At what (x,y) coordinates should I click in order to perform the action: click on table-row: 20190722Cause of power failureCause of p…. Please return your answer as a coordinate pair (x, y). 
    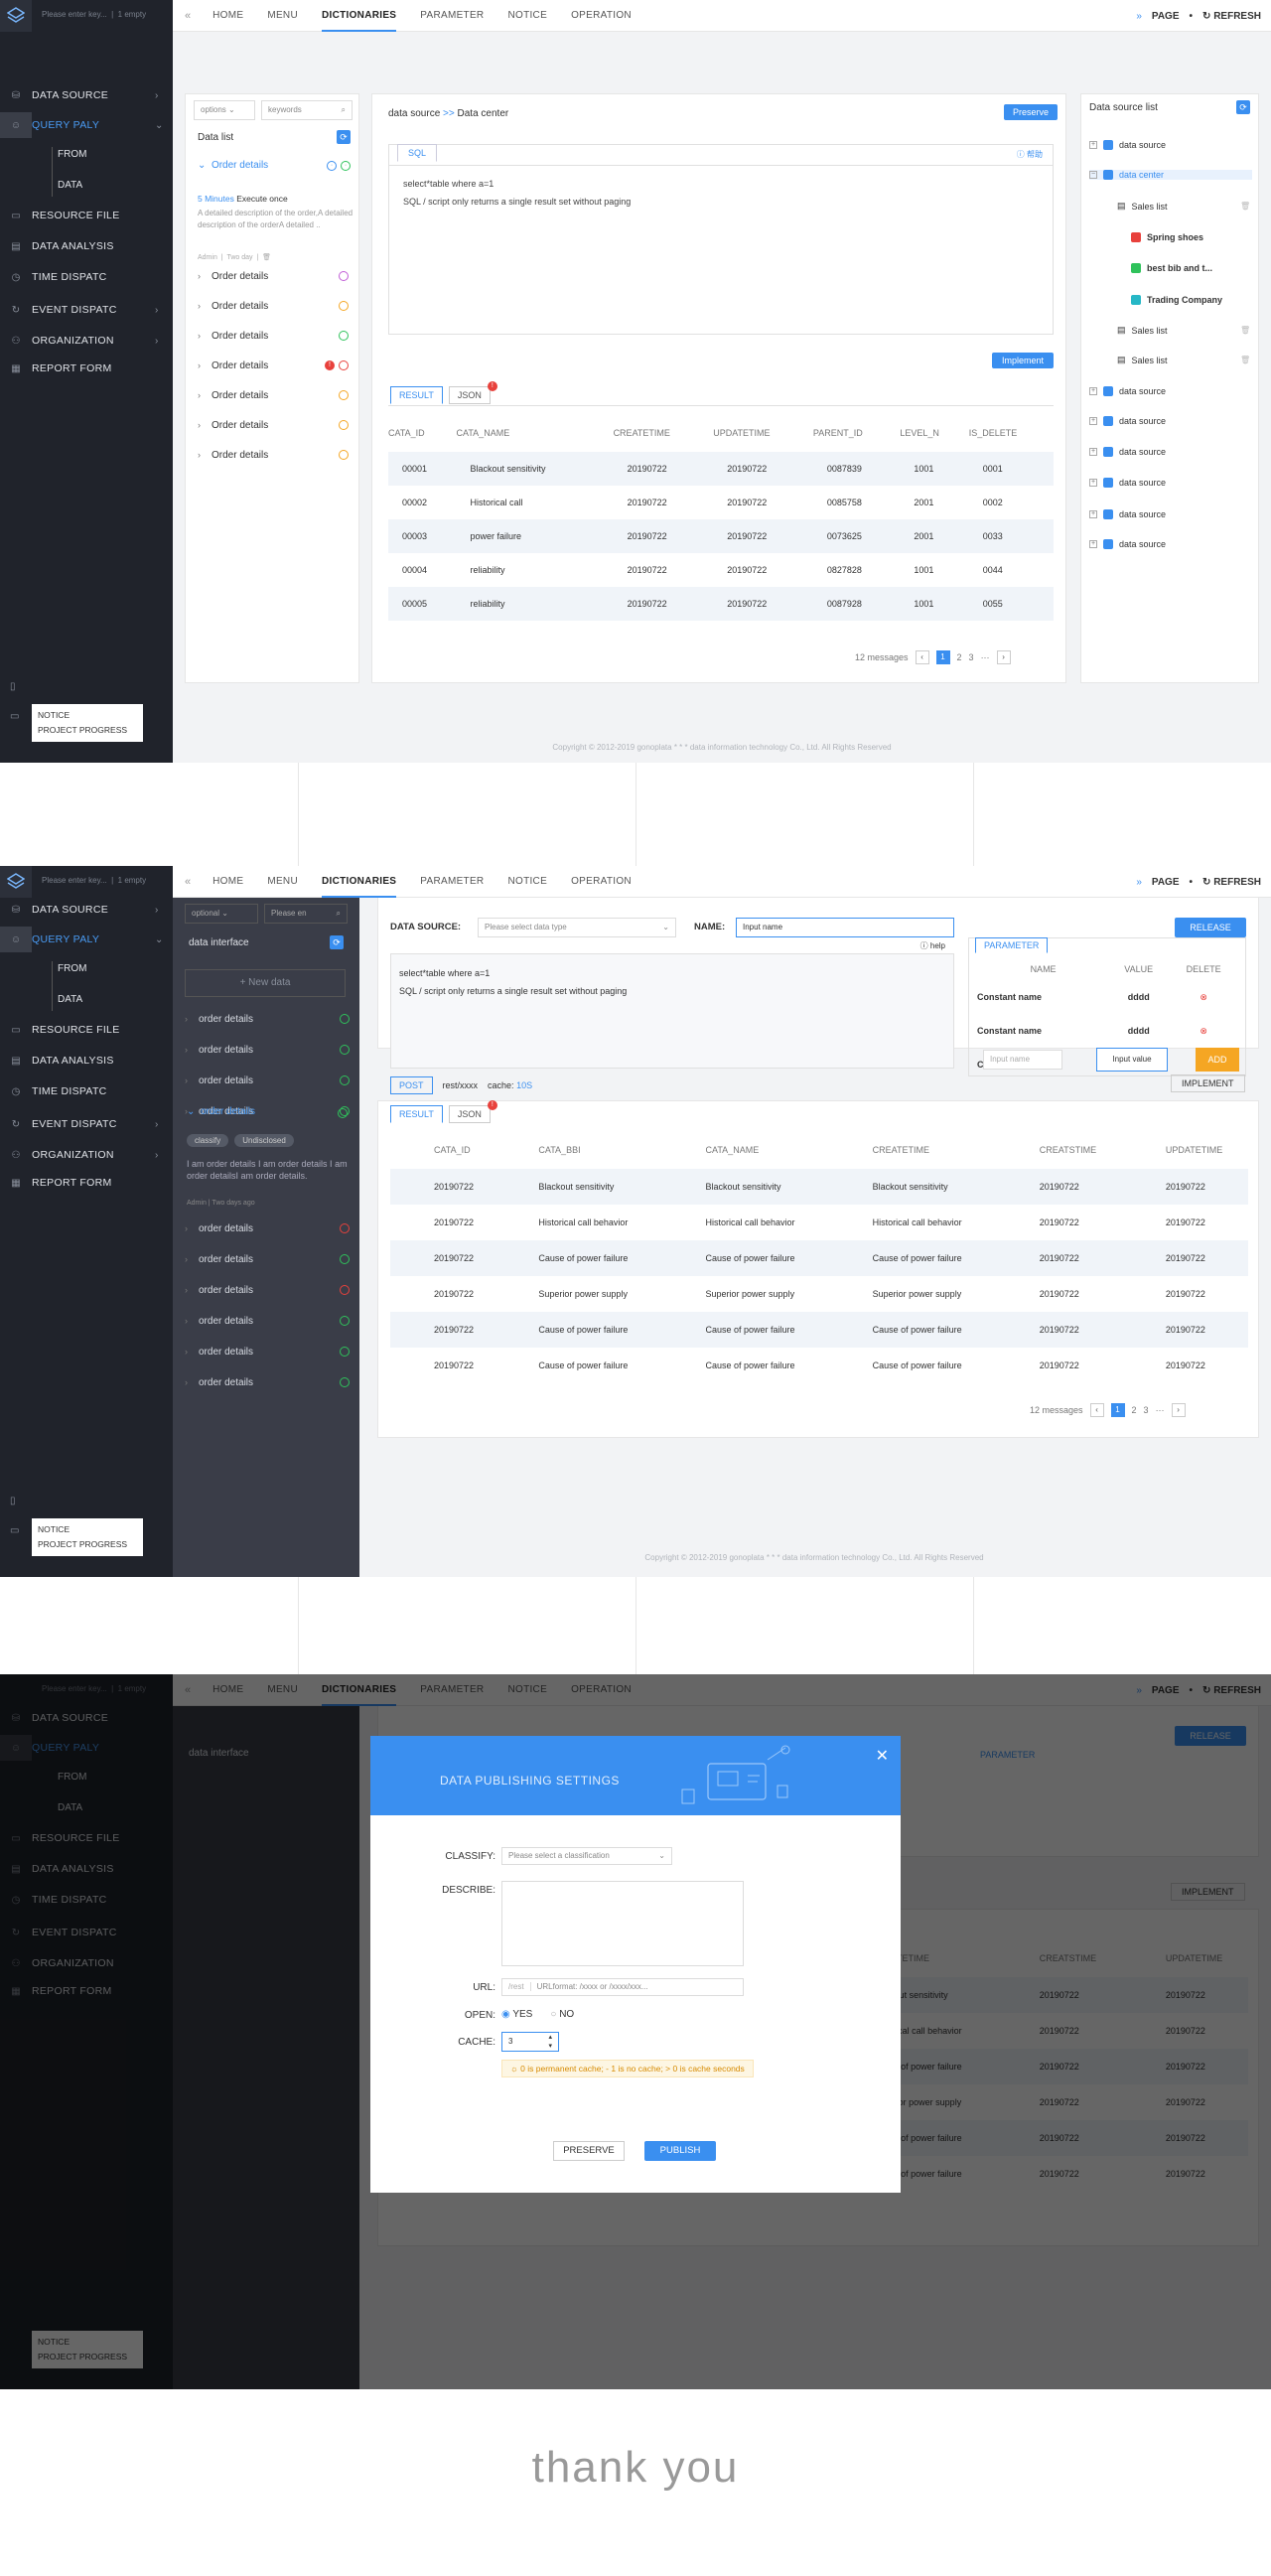
    Looking at the image, I should click on (819, 1258).